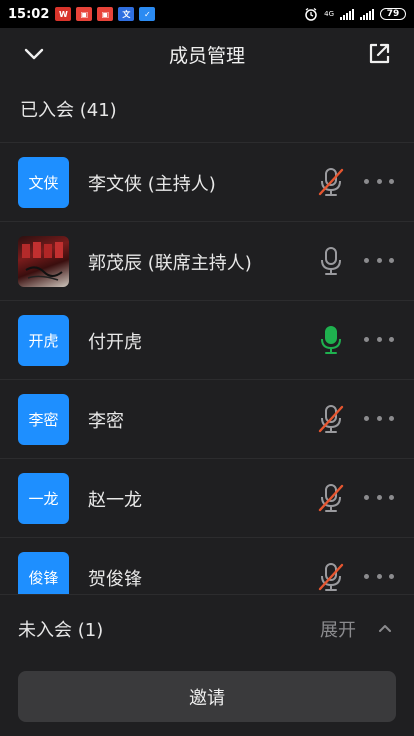 This screenshot has height=736, width=414. I want to click on member-name: 李密, so click(106, 421).